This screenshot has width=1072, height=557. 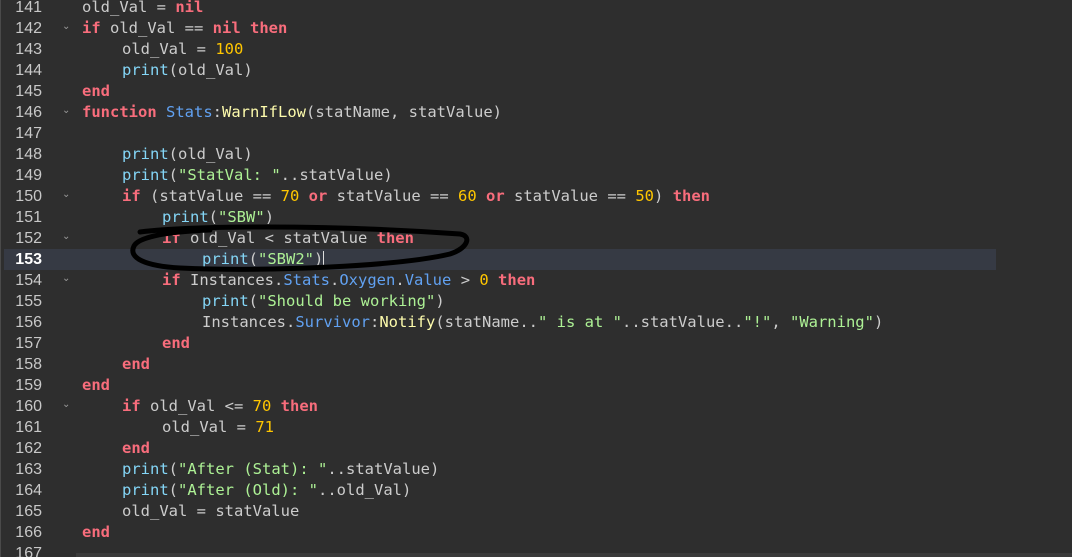 What do you see at coordinates (335, 280) in the screenshot?
I see `code-token: .` at bounding box center [335, 280].